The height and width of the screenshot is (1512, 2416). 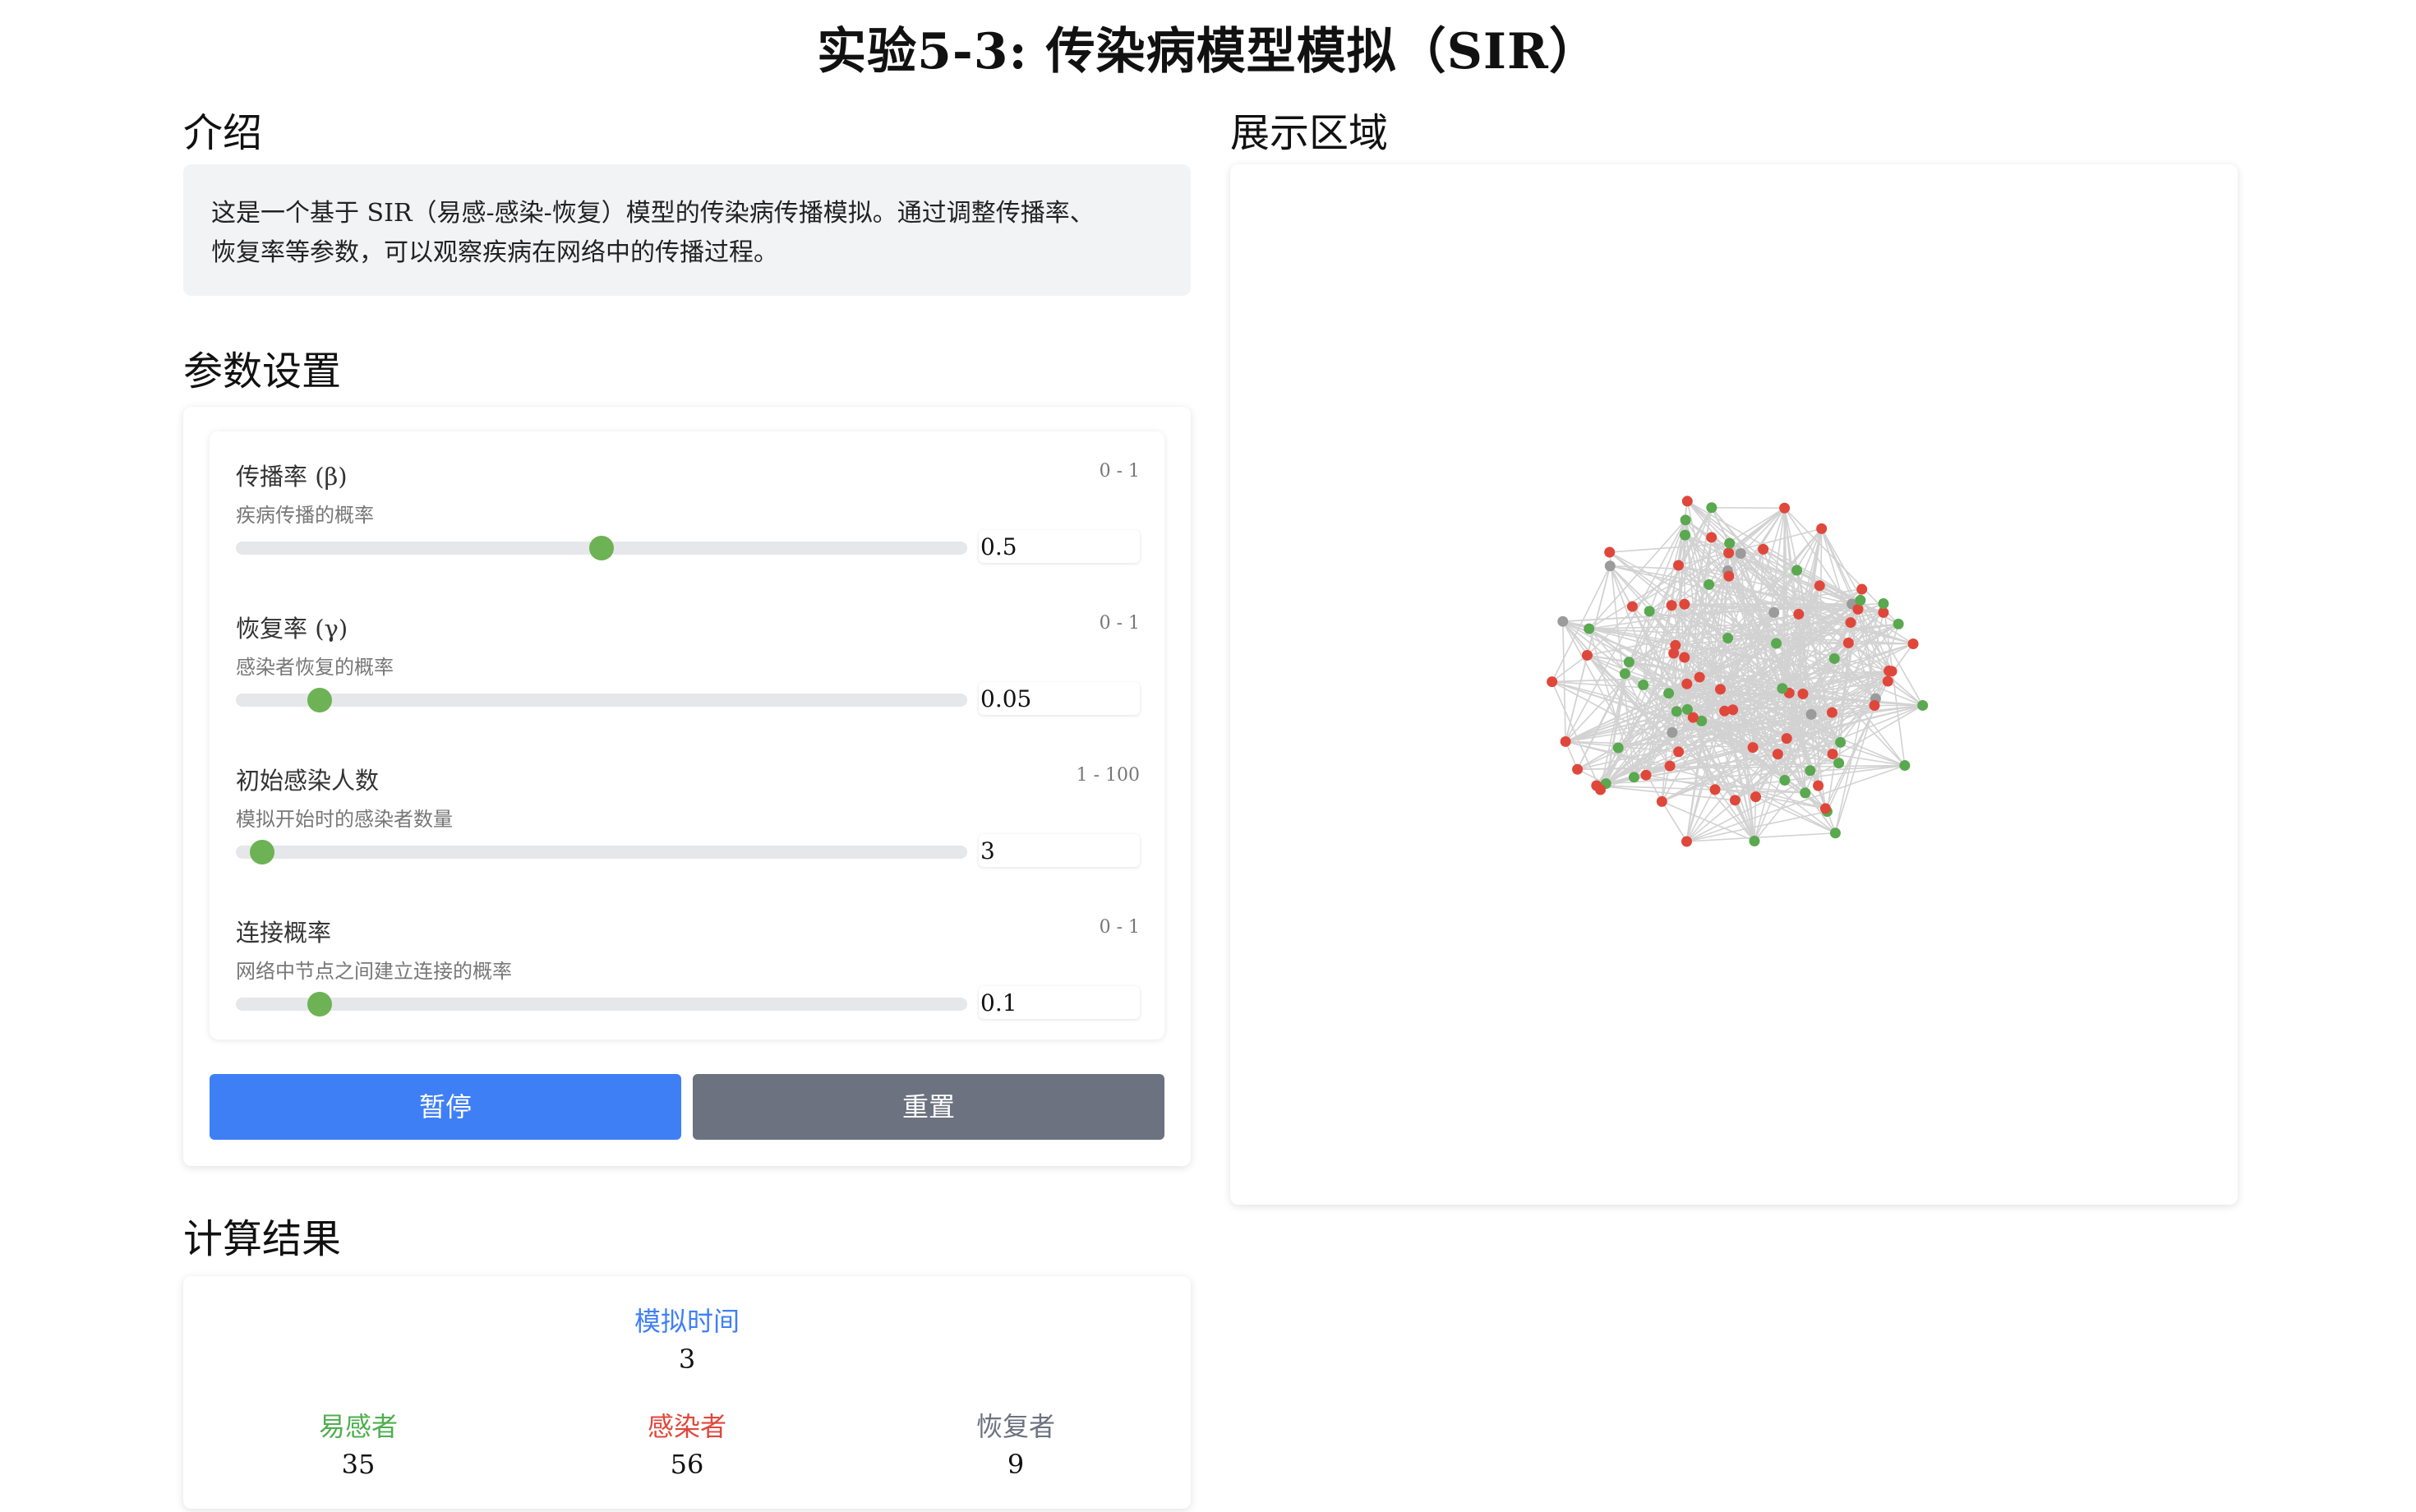 What do you see at coordinates (446, 1107) in the screenshot?
I see `pause-button: 暂停` at bounding box center [446, 1107].